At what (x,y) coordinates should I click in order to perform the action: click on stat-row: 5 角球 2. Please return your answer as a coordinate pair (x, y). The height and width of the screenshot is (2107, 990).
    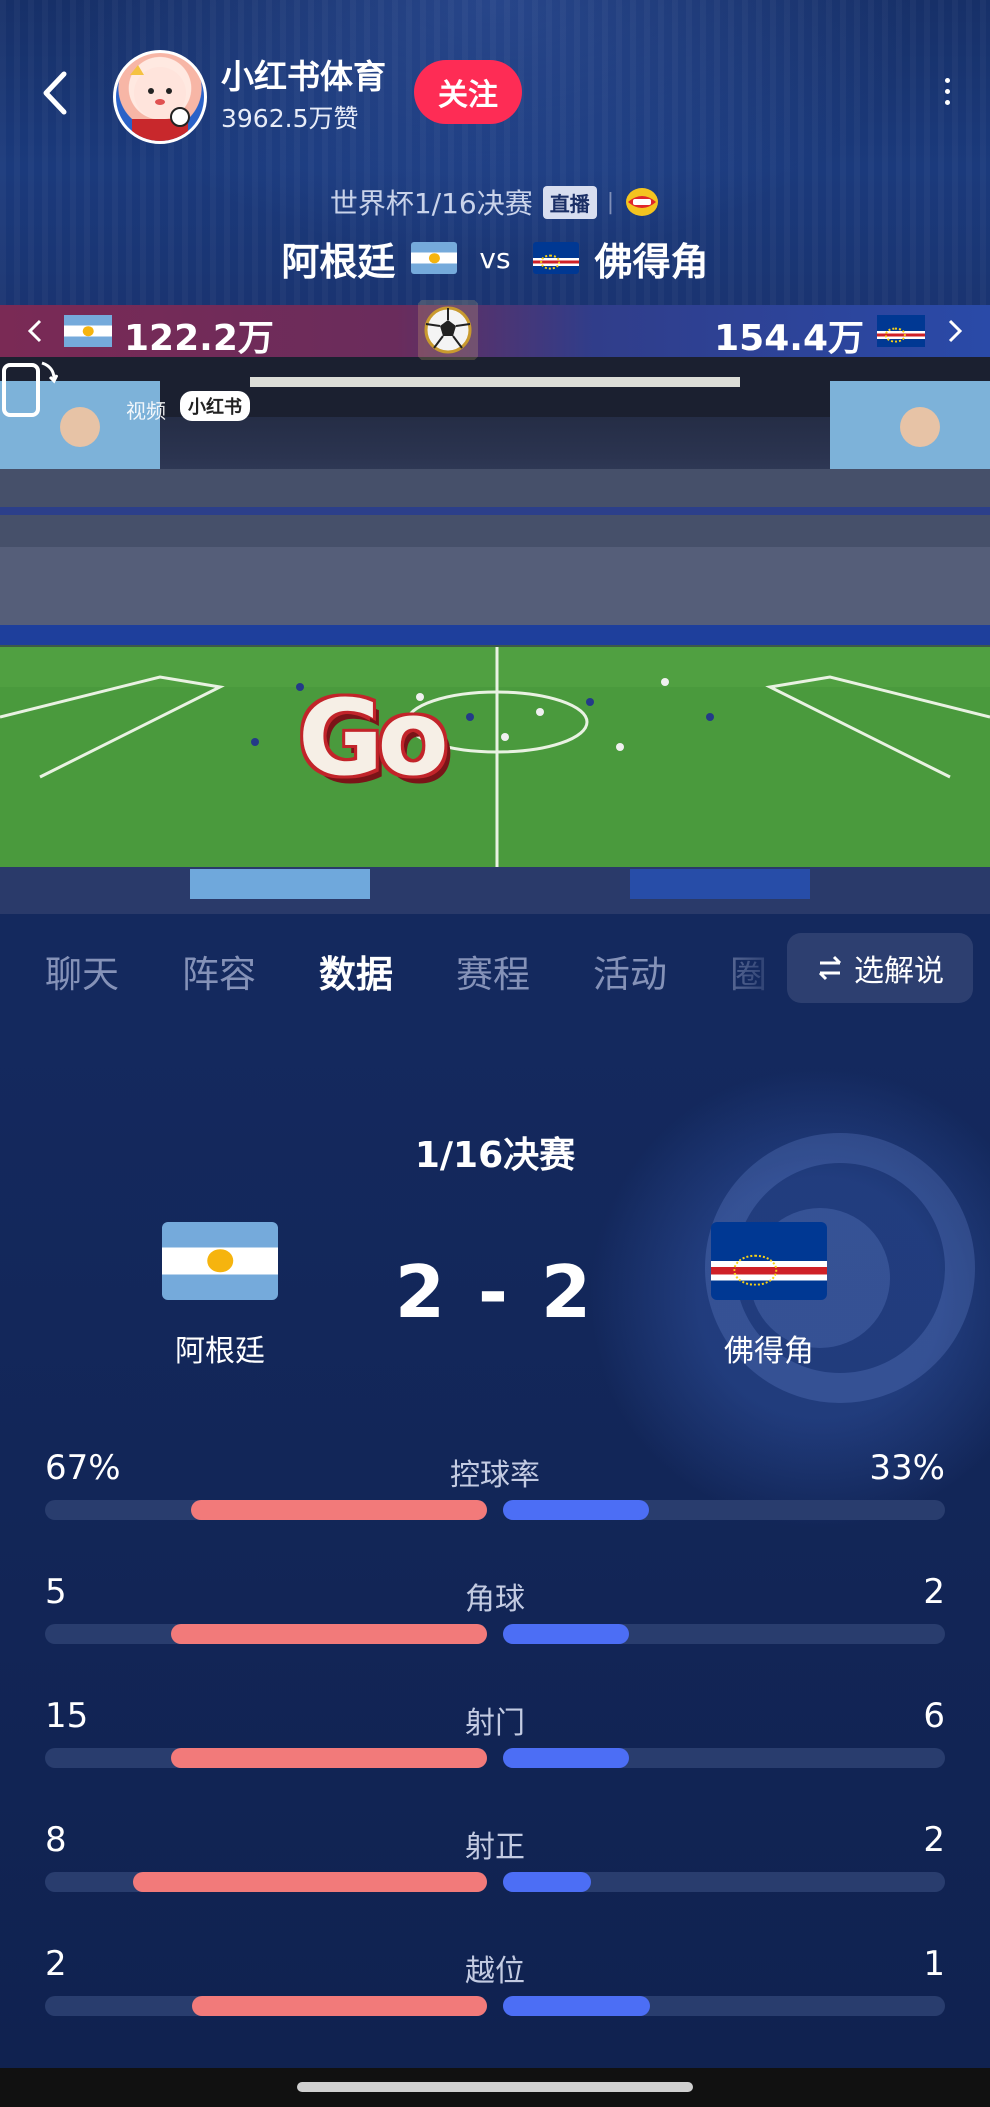
    Looking at the image, I should click on (495, 1612).